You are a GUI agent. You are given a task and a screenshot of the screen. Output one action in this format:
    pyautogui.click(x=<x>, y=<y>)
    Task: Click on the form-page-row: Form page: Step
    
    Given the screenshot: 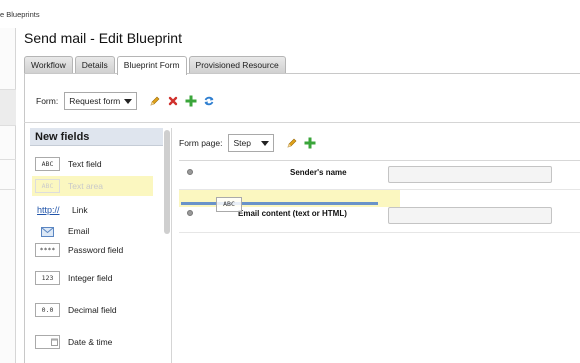 What is the action you would take?
    pyautogui.click(x=247, y=143)
    